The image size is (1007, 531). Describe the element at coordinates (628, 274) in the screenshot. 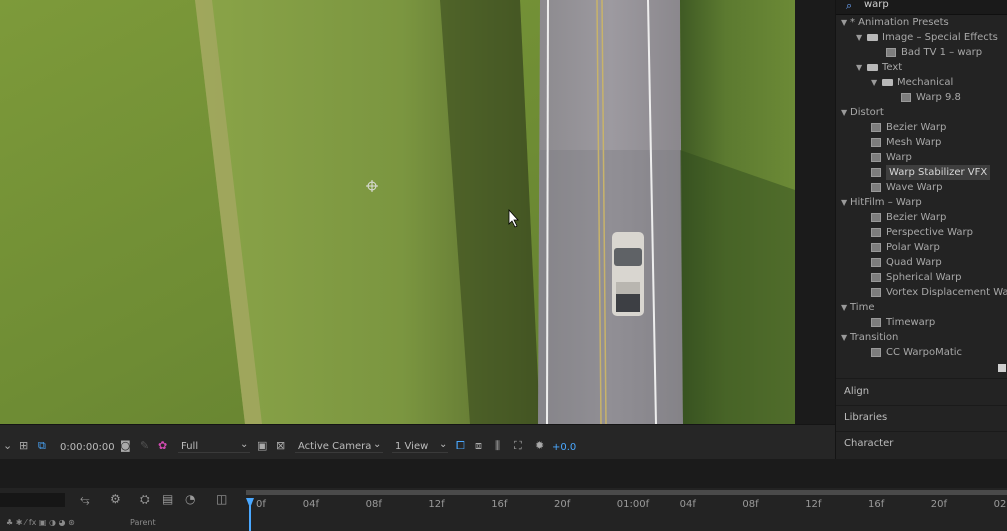

I see `truck-shape` at that location.